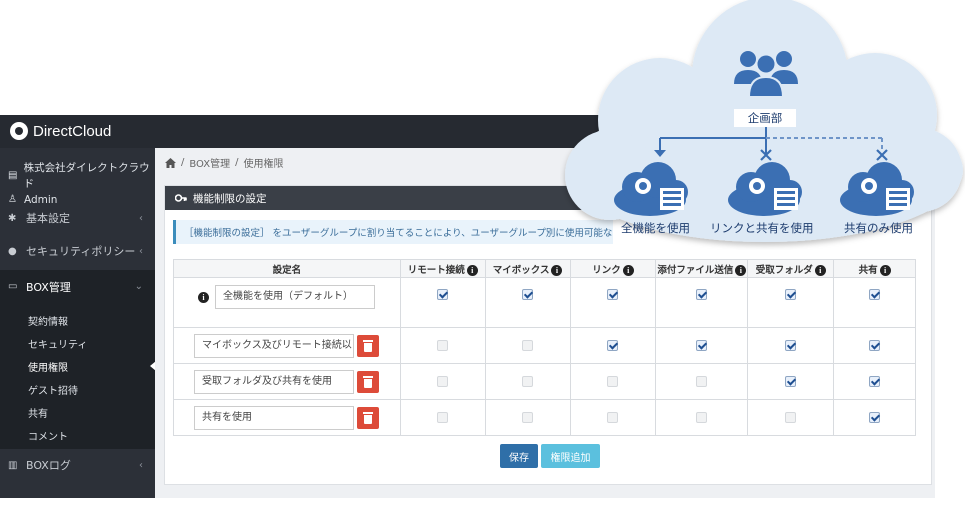 This screenshot has height=510, width=965. Describe the element at coordinates (878, 228) in the screenshot. I see `option-label-share-only: 共有のみ使用` at that location.